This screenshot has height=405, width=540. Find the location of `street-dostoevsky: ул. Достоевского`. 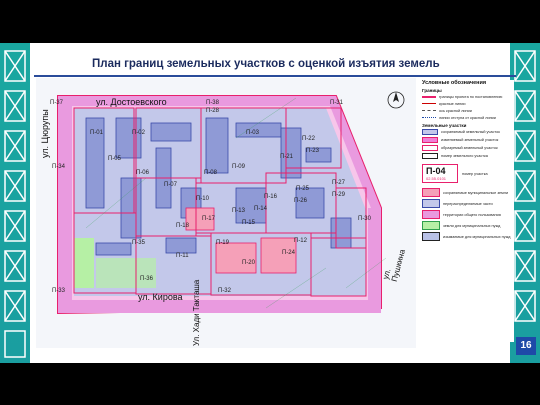

street-dostoevsky: ул. Достоевского is located at coordinates (131, 102).